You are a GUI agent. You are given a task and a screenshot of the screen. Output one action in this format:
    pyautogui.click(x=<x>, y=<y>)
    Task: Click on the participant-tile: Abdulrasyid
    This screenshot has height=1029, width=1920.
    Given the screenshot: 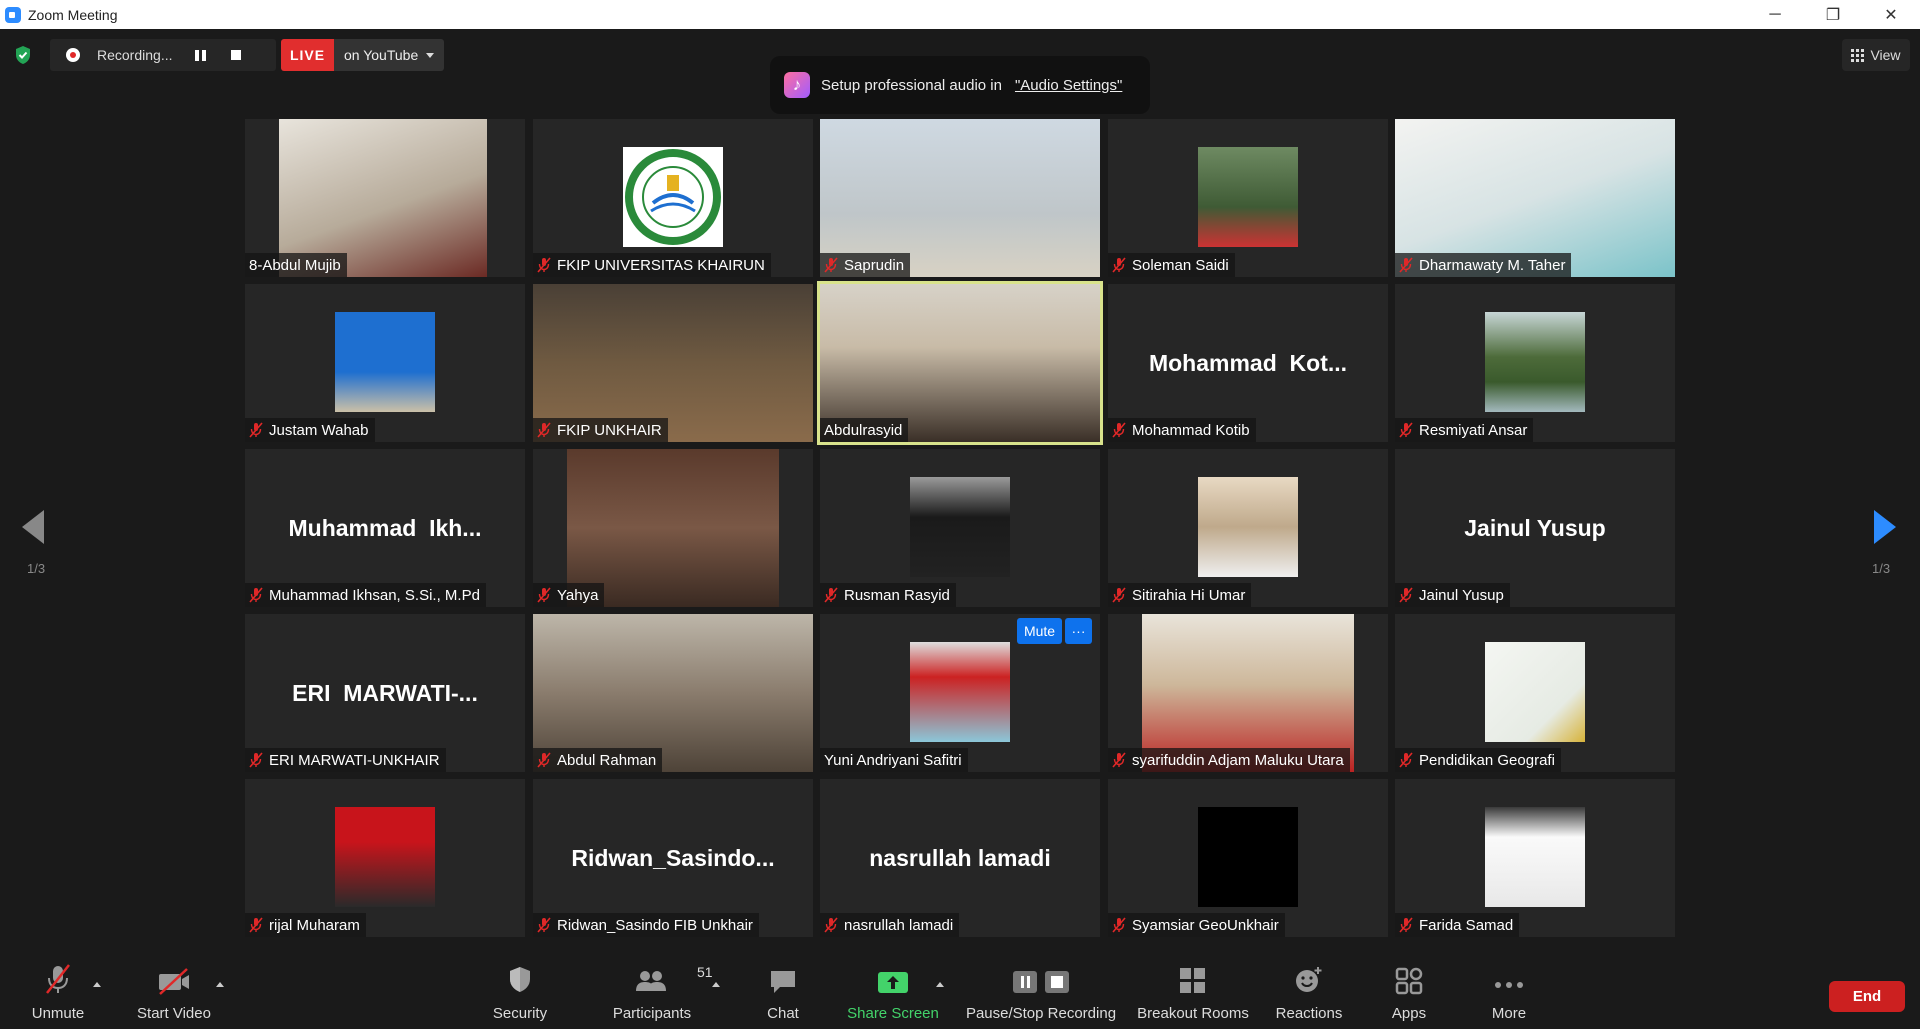 What is the action you would take?
    pyautogui.click(x=960, y=363)
    